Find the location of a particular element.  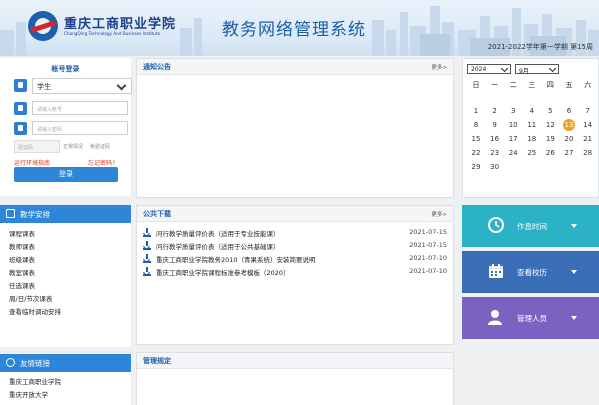

calendar-day: 29 is located at coordinates (476, 167).